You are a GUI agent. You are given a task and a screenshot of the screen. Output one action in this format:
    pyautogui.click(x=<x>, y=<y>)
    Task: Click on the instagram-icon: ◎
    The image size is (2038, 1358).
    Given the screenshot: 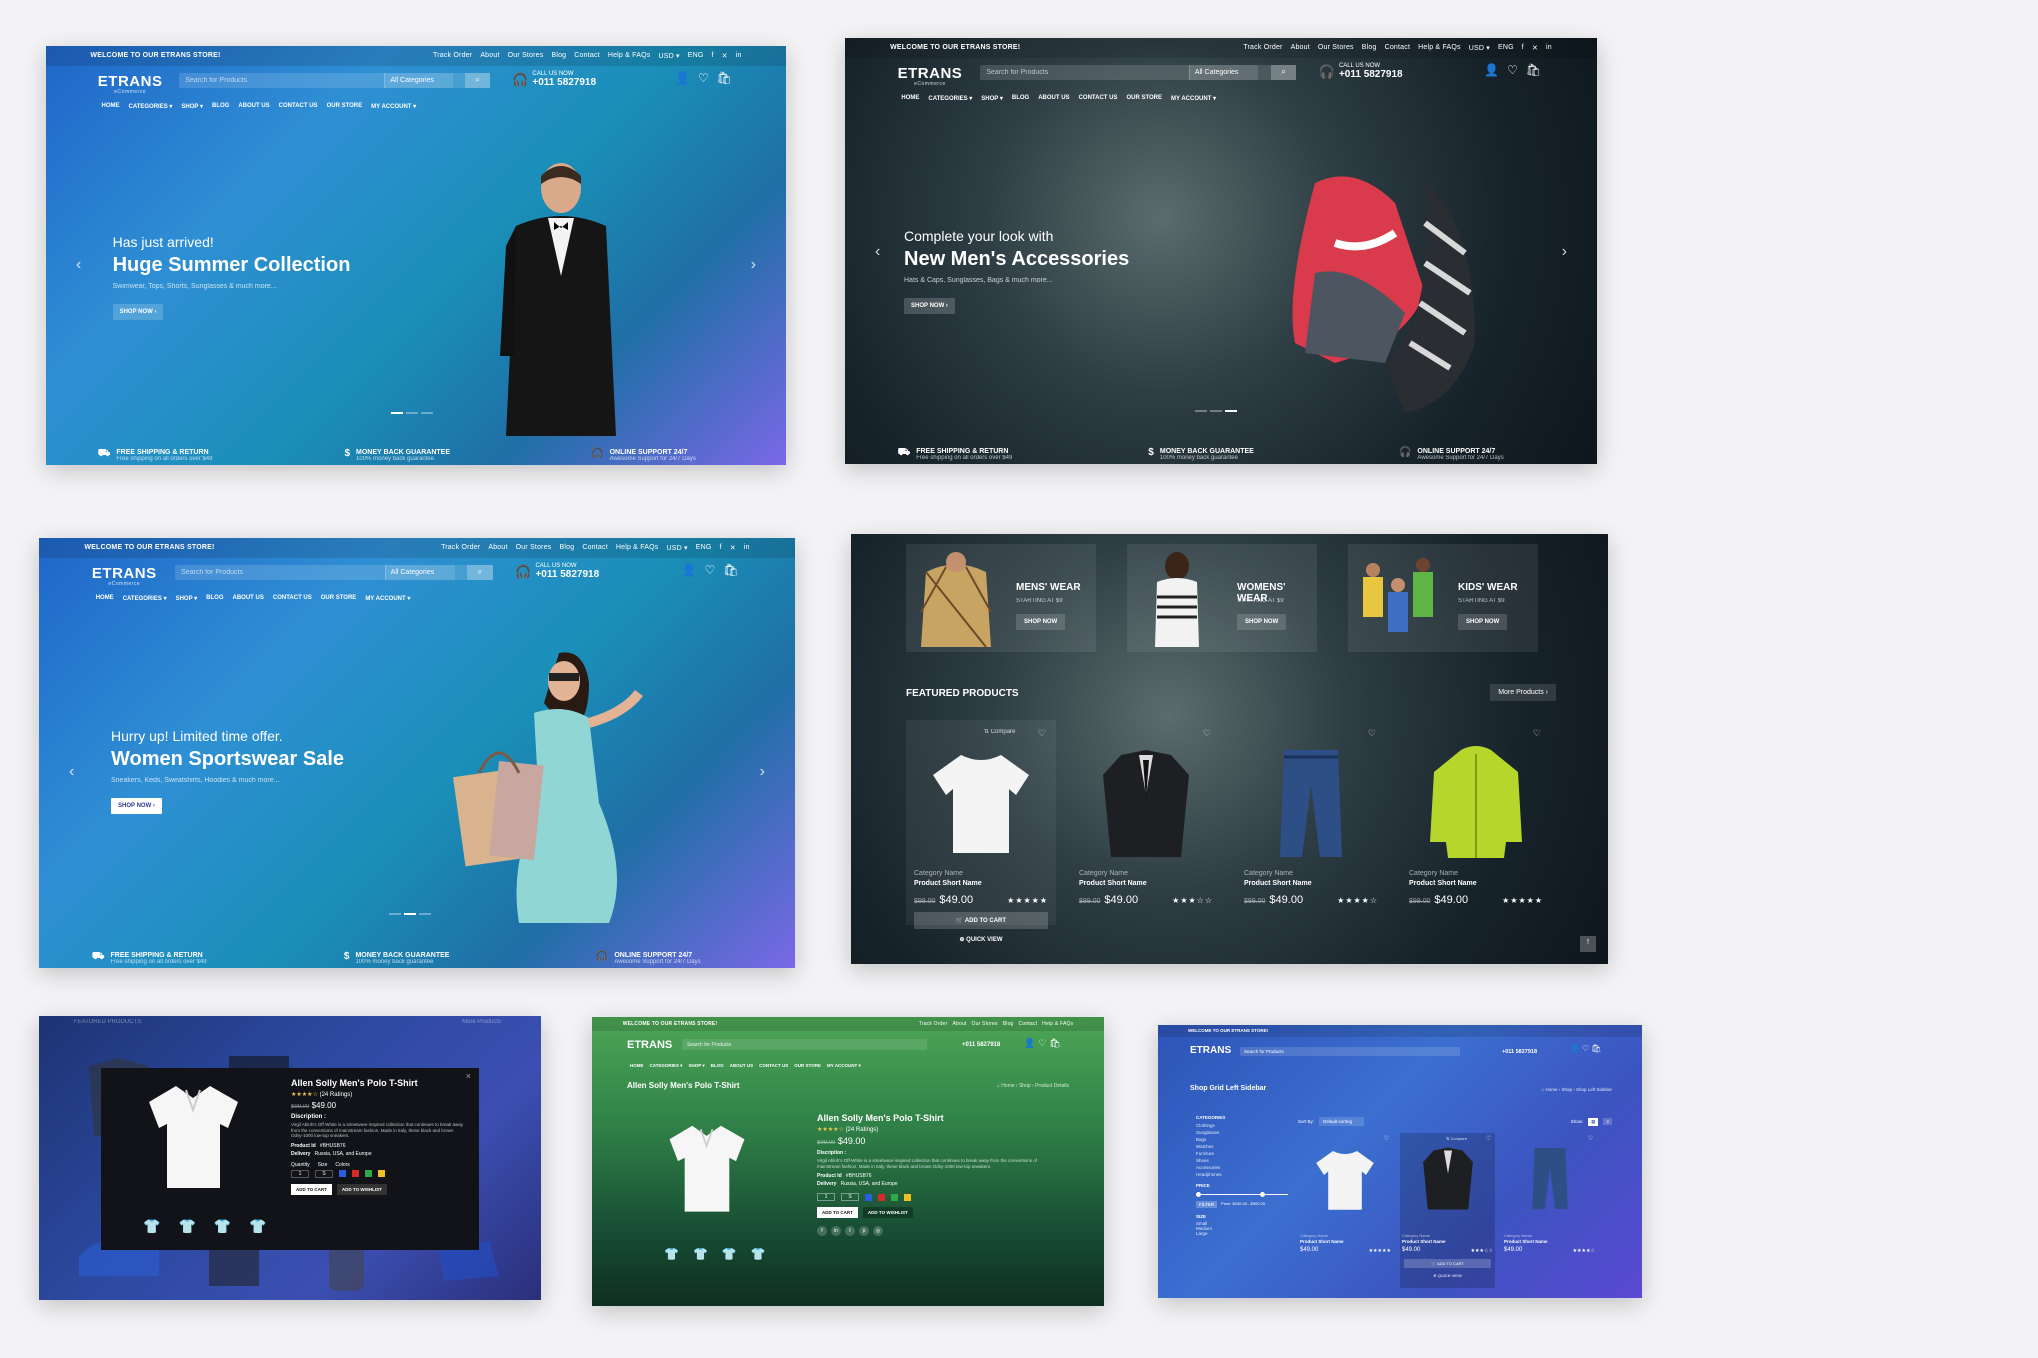 What is the action you would take?
    pyautogui.click(x=878, y=1231)
    